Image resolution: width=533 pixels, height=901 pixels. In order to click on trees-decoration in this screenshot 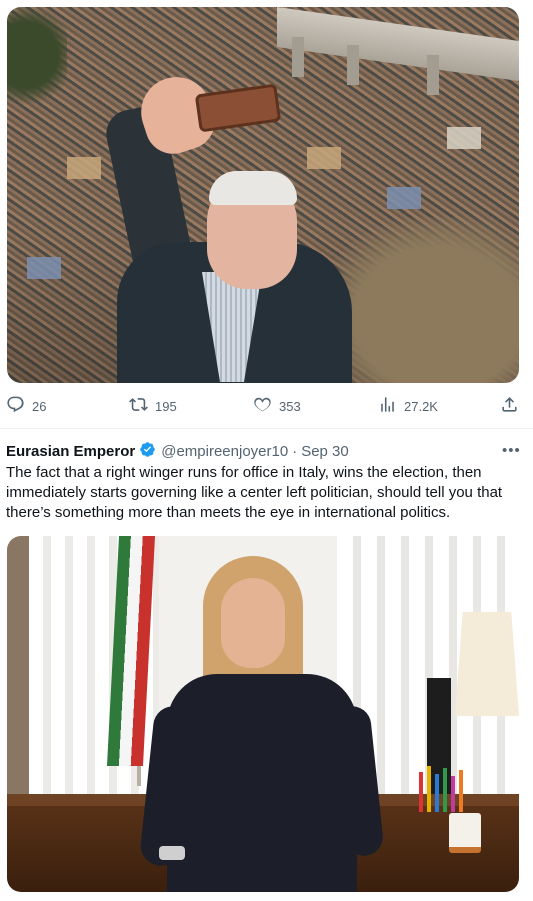, I will do `click(37, 67)`.